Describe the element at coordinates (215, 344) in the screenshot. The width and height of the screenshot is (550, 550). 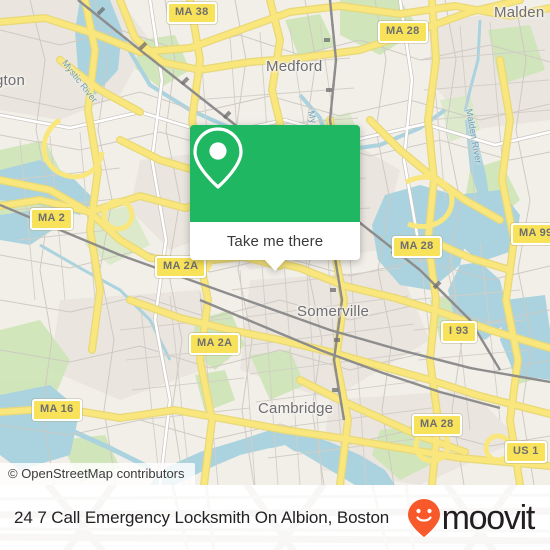
I see `shield-ma-2ab: MA 2A` at that location.